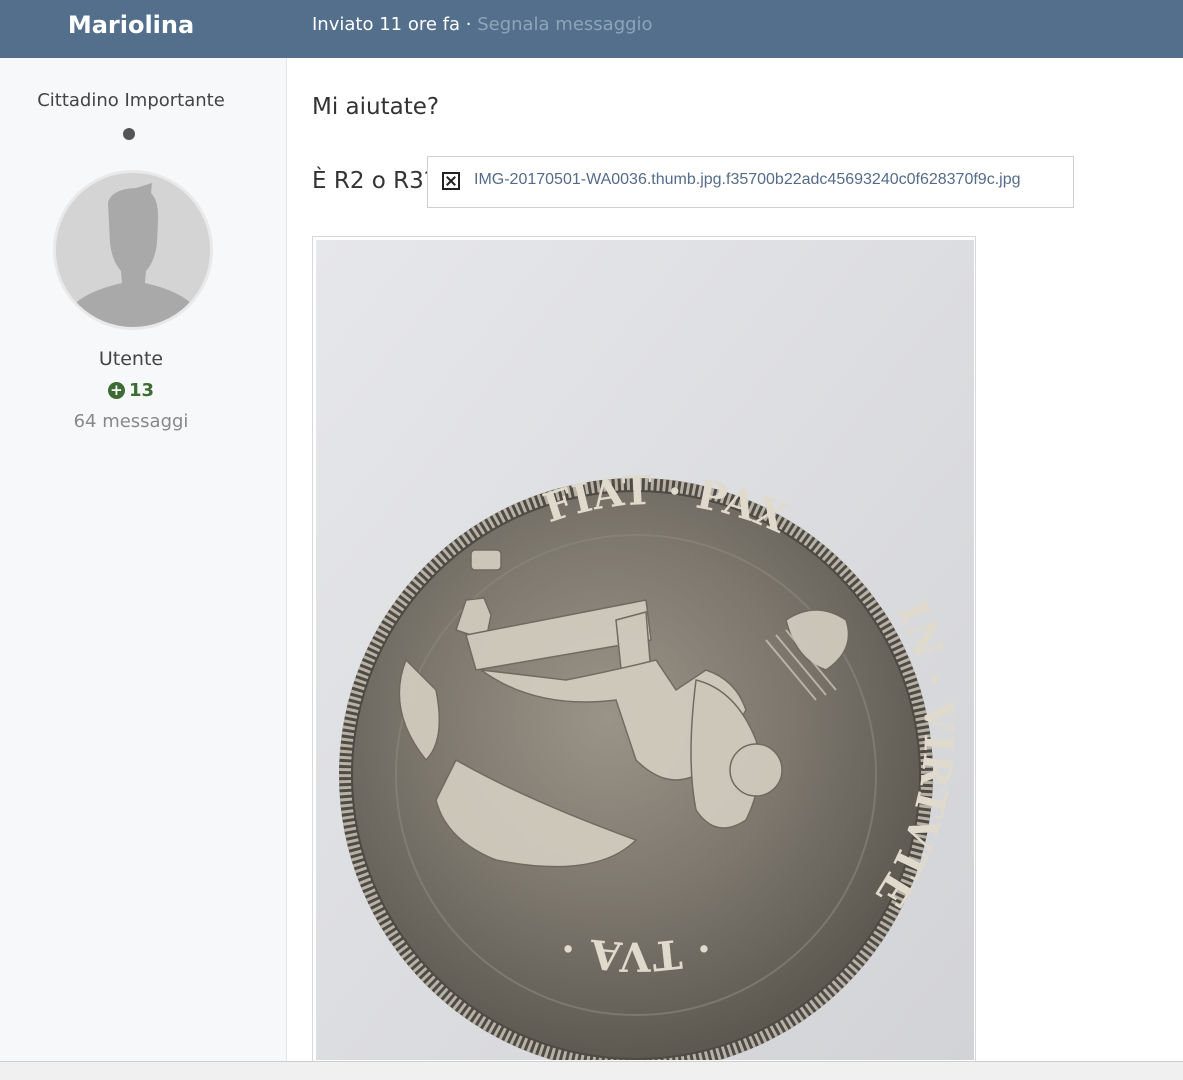 Image resolution: width=1183 pixels, height=1080 pixels. I want to click on reputation-badge: +13, so click(131, 390).